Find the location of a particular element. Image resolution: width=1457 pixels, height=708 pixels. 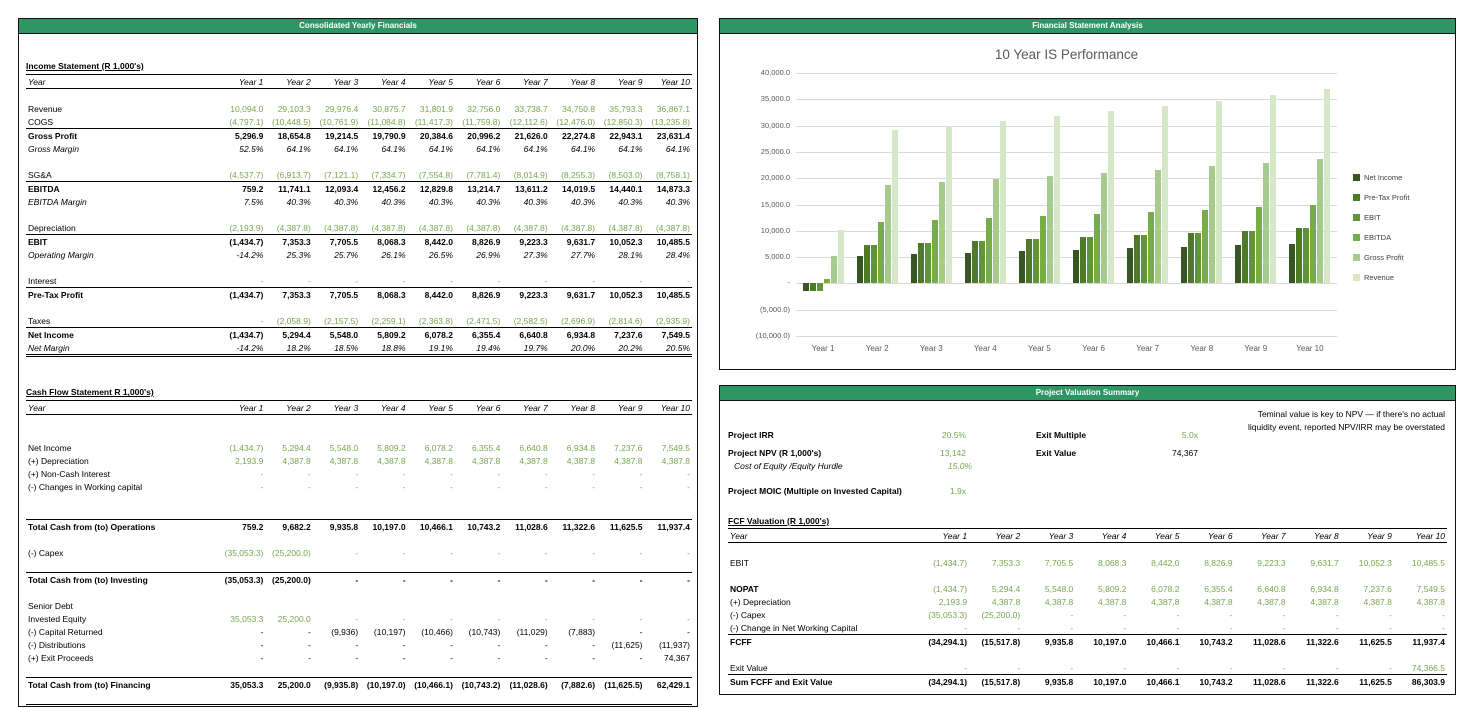

cell: 27.7% is located at coordinates (573, 254).